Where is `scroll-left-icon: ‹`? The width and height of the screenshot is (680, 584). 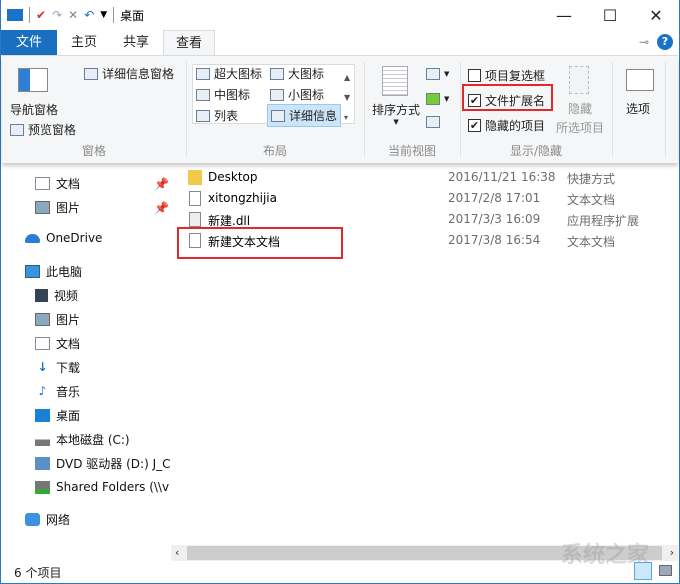 scroll-left-icon: ‹ is located at coordinates (177, 552).